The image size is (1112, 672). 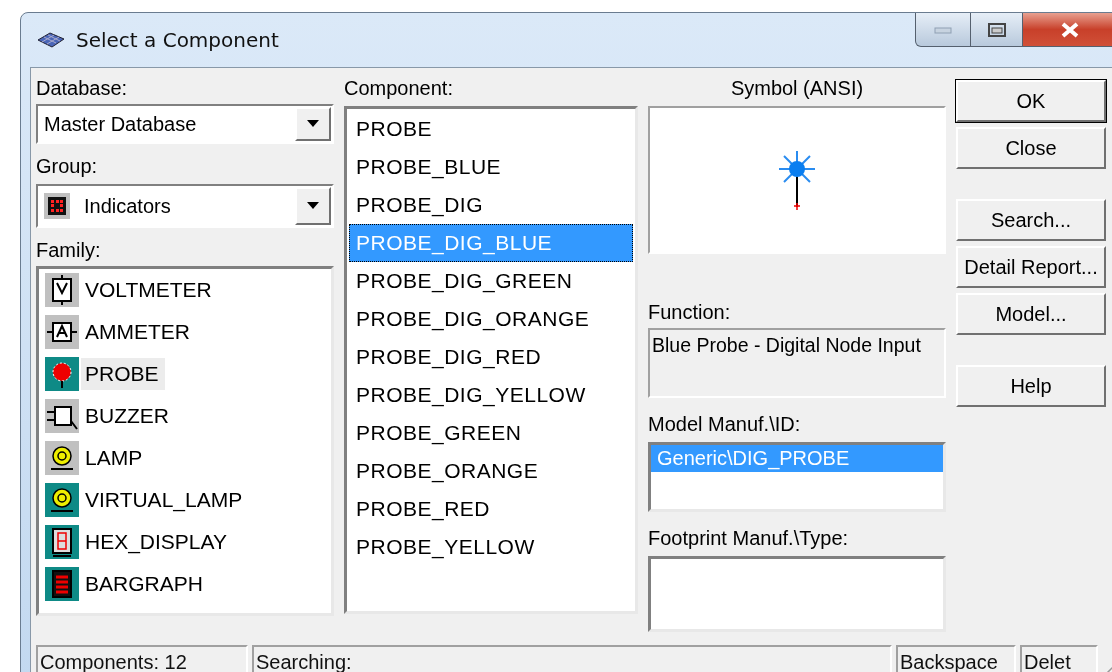 I want to click on close-button, so click(x=1067, y=30).